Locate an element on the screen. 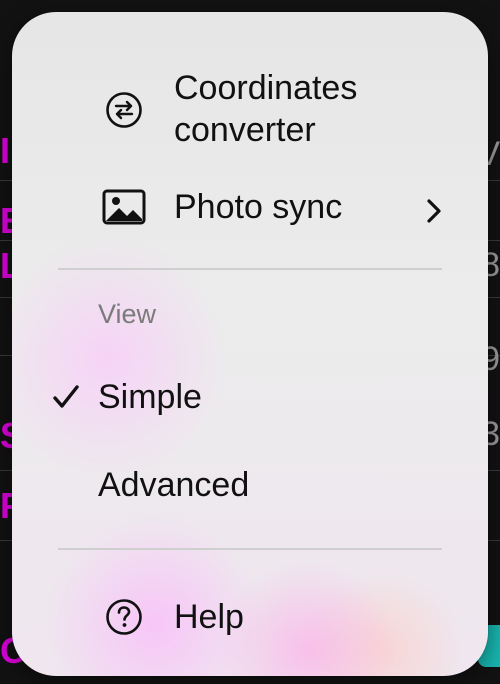 The width and height of the screenshot is (500, 684). help-item: Help is located at coordinates (250, 617).